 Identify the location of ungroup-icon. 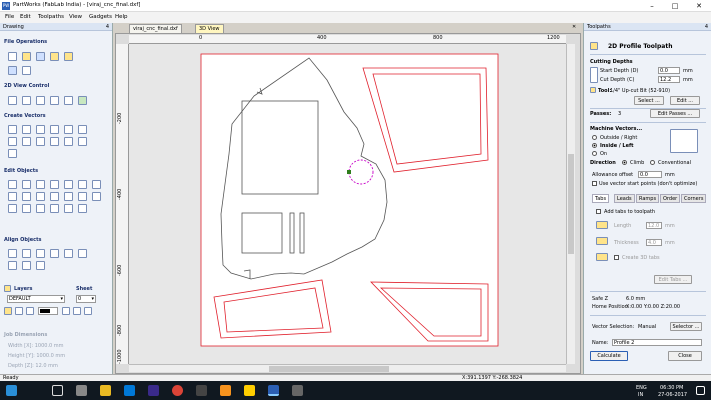
(12, 196).